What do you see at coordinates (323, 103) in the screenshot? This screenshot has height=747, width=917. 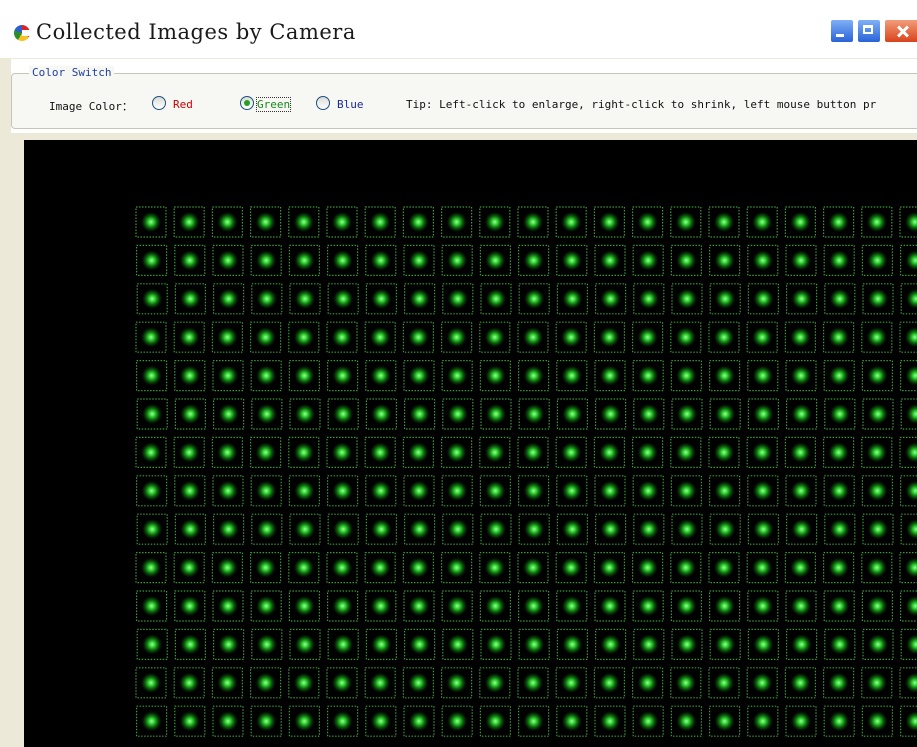 I see `radio-blue` at bounding box center [323, 103].